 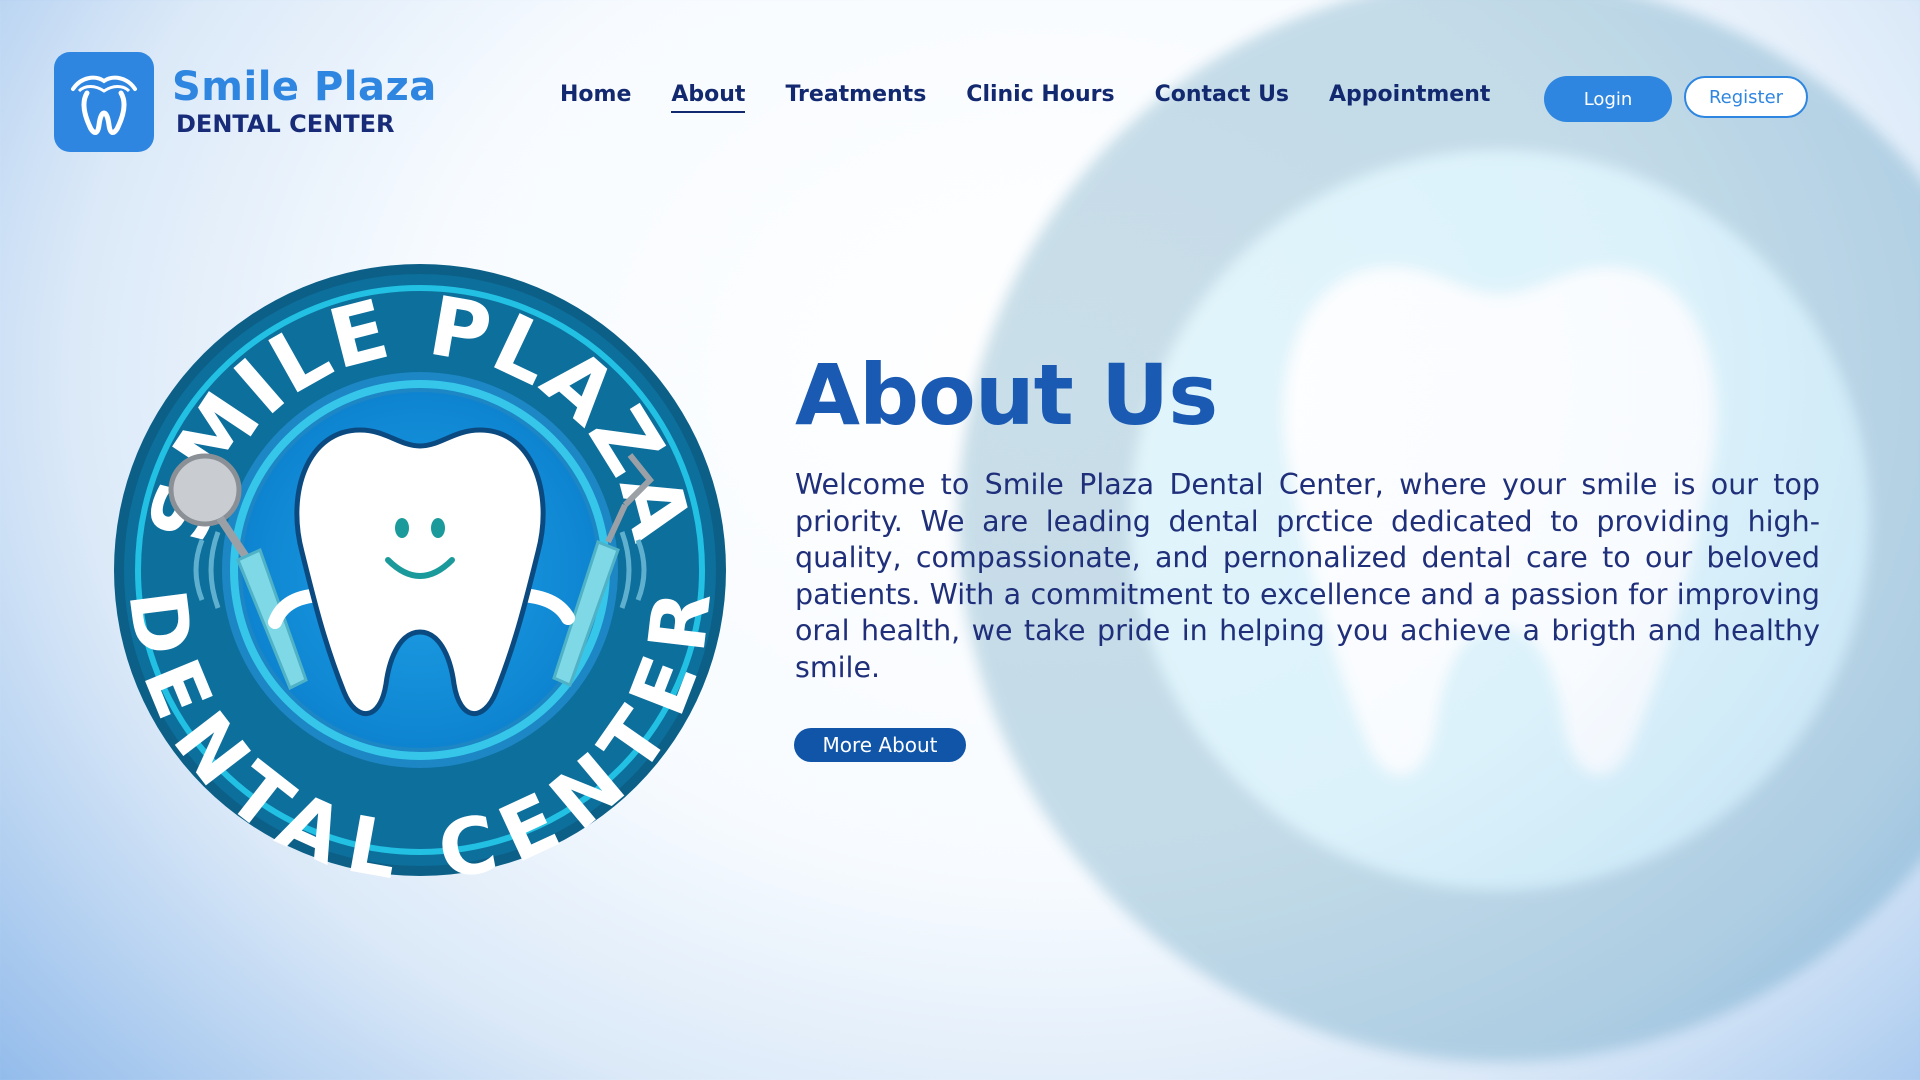 What do you see at coordinates (1409, 97) in the screenshot?
I see `nav-appointment: Appointment` at bounding box center [1409, 97].